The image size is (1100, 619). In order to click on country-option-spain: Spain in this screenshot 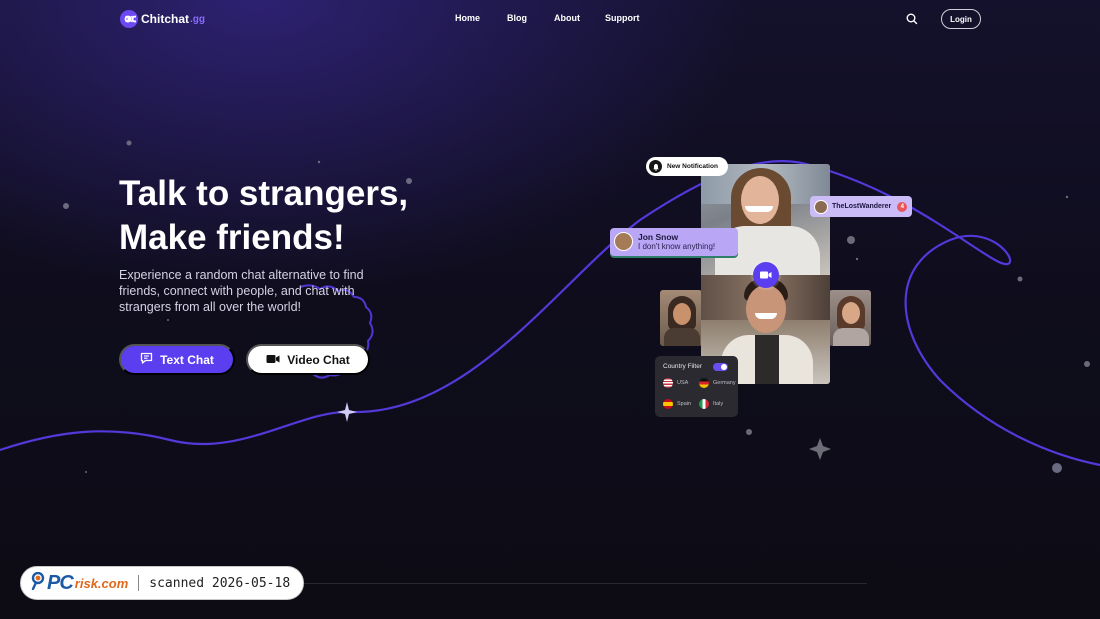, I will do `click(677, 404)`.